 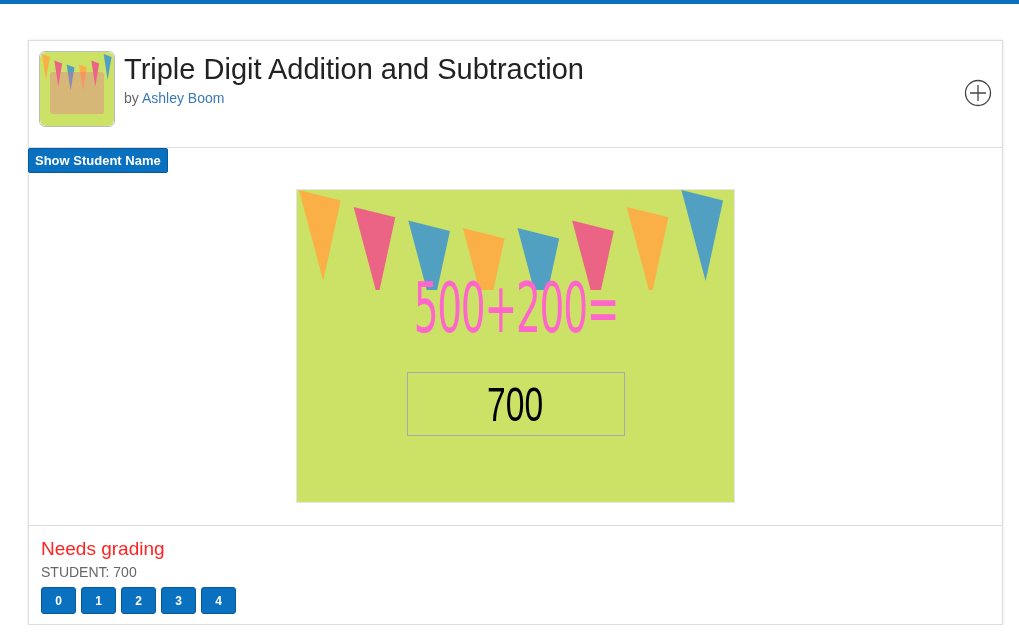 What do you see at coordinates (98, 160) in the screenshot?
I see `show-student-name-button: Show Student Name` at bounding box center [98, 160].